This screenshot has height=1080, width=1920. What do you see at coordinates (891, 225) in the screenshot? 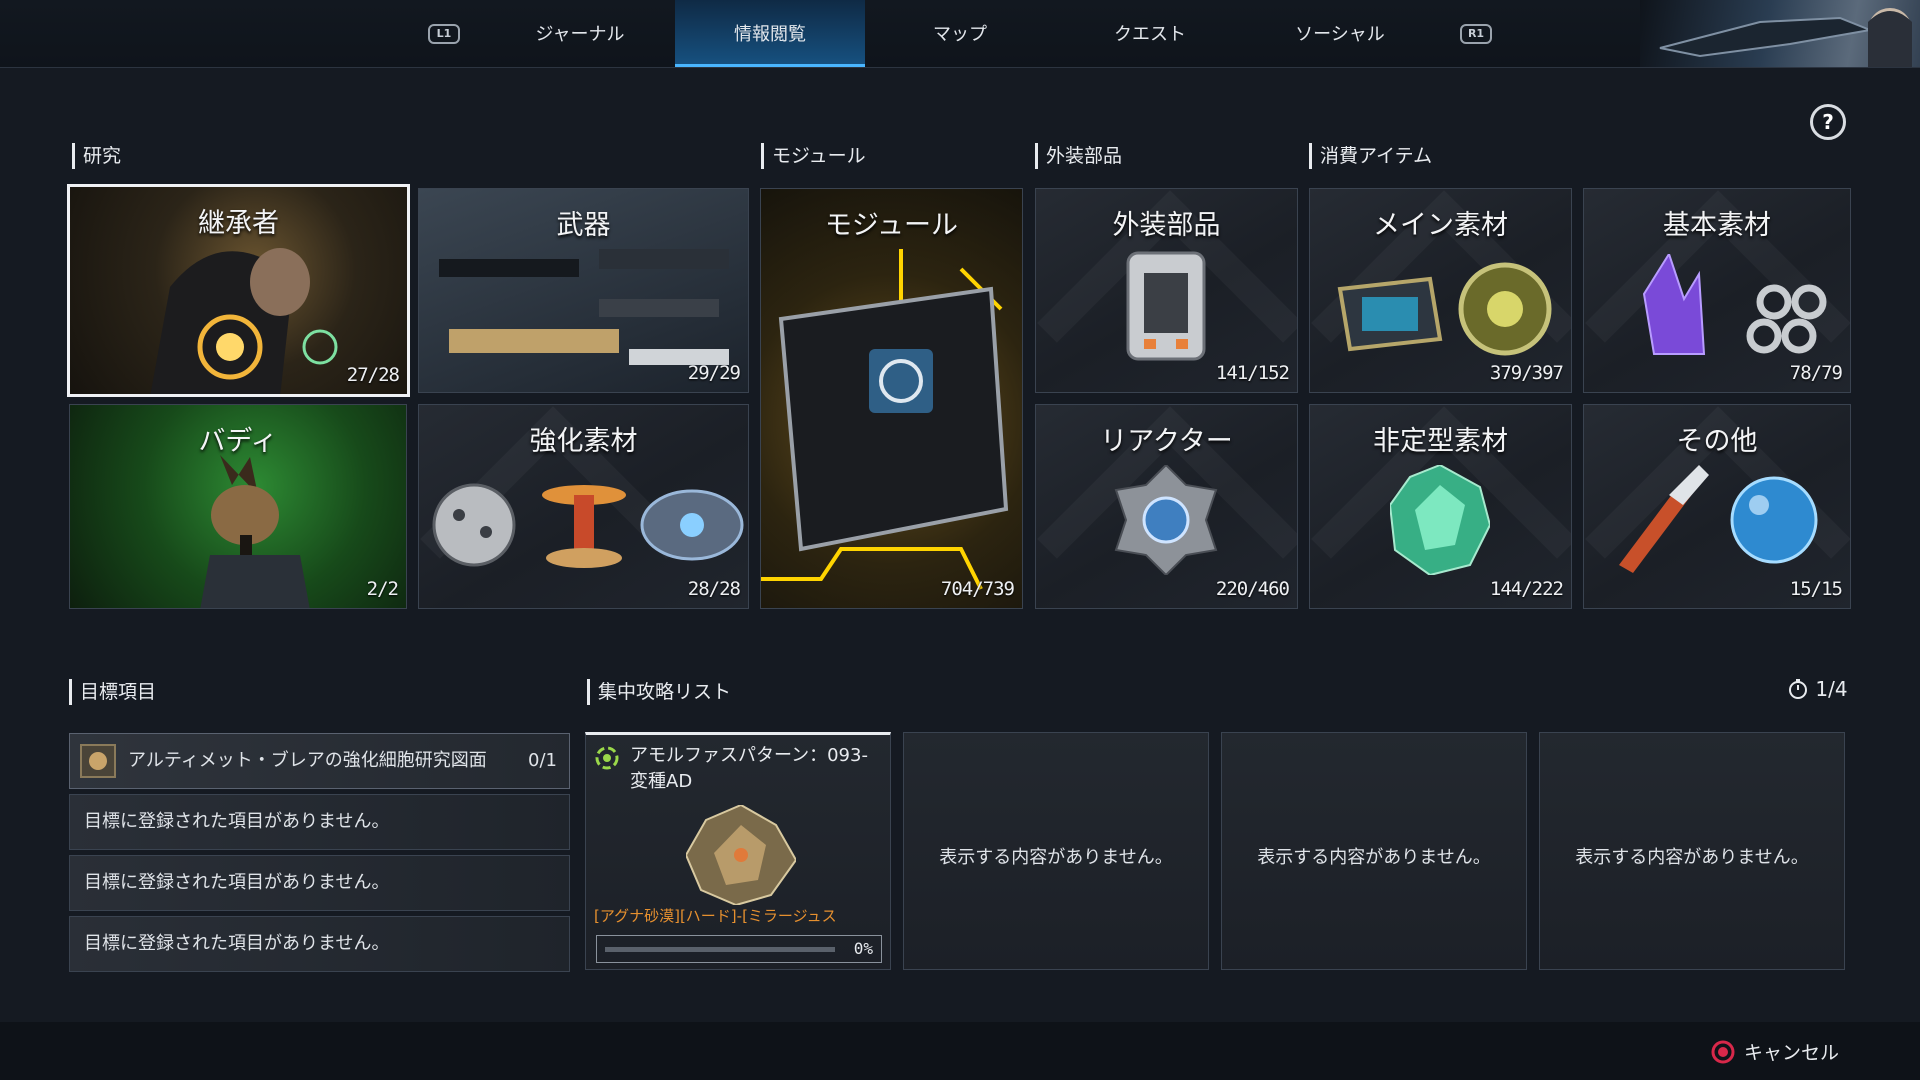
I see `tile-title: モジュール` at bounding box center [891, 225].